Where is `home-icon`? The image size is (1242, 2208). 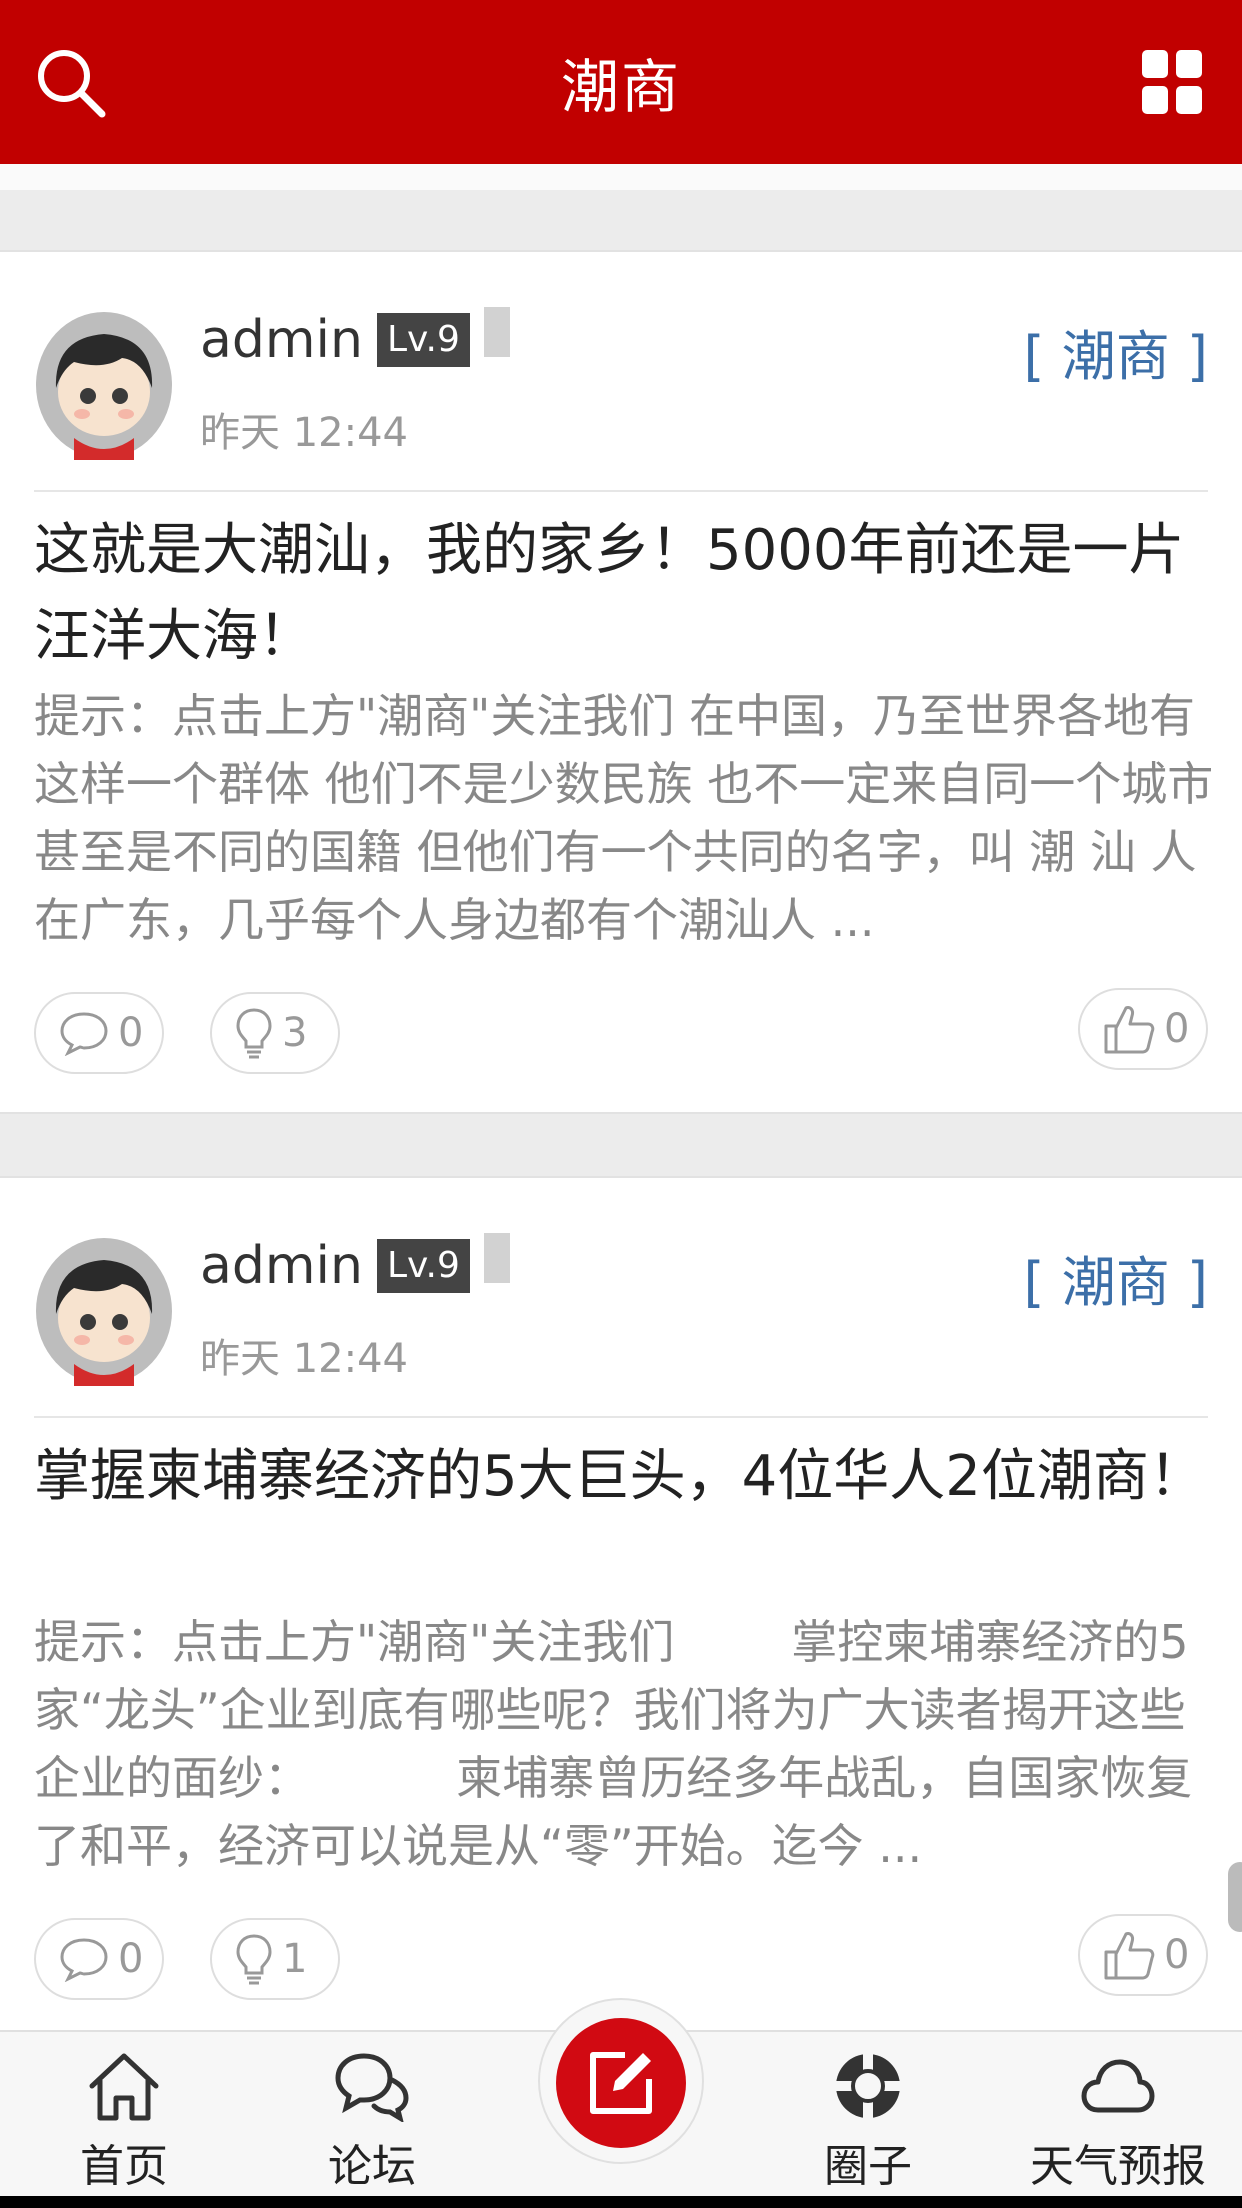
home-icon is located at coordinates (124, 2087).